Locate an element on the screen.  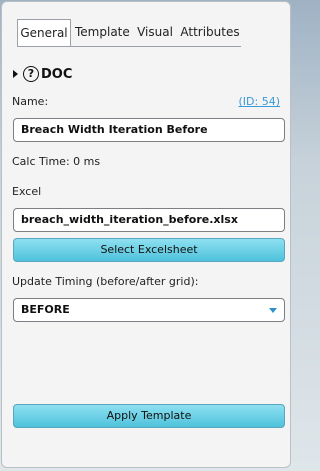
tab-template: Template is located at coordinates (102, 32).